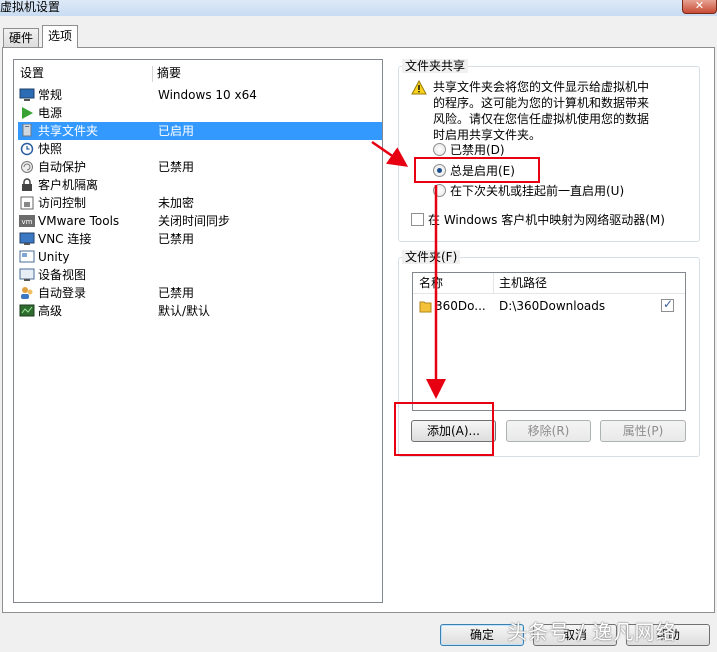  I want to click on vnc-monitor-icon, so click(27, 239).